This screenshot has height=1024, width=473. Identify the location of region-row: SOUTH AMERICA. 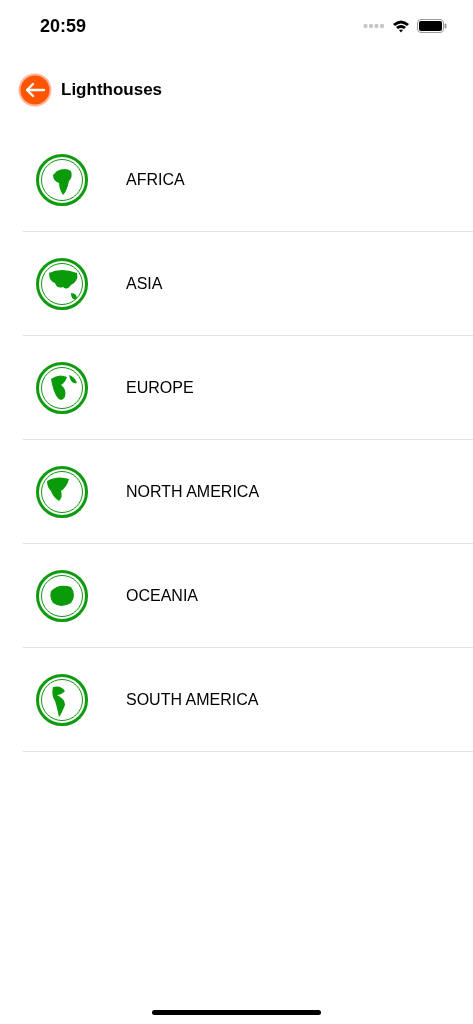
(248, 700).